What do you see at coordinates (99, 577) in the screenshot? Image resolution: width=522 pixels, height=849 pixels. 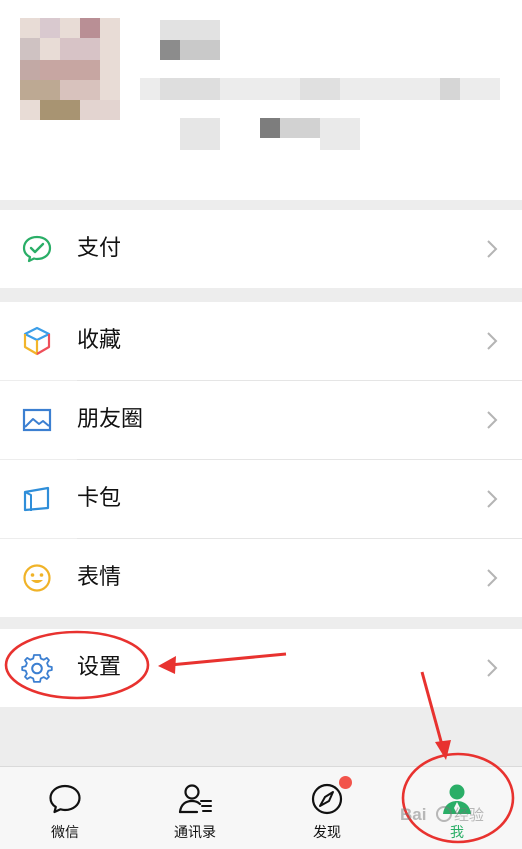 I see `menu-item-label: 表情` at bounding box center [99, 577].